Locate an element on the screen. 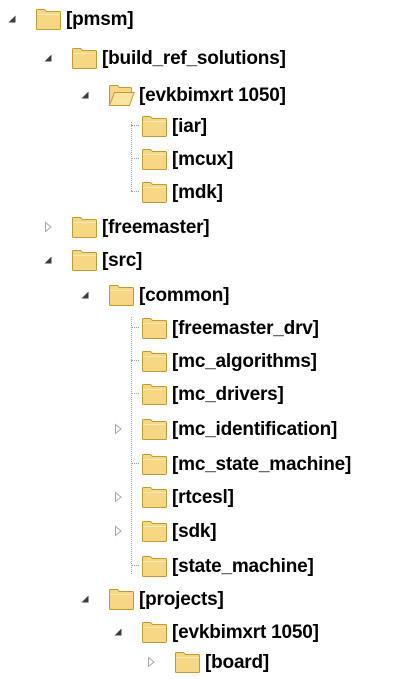  tree-node-label: [mc_identification] is located at coordinates (255, 429).